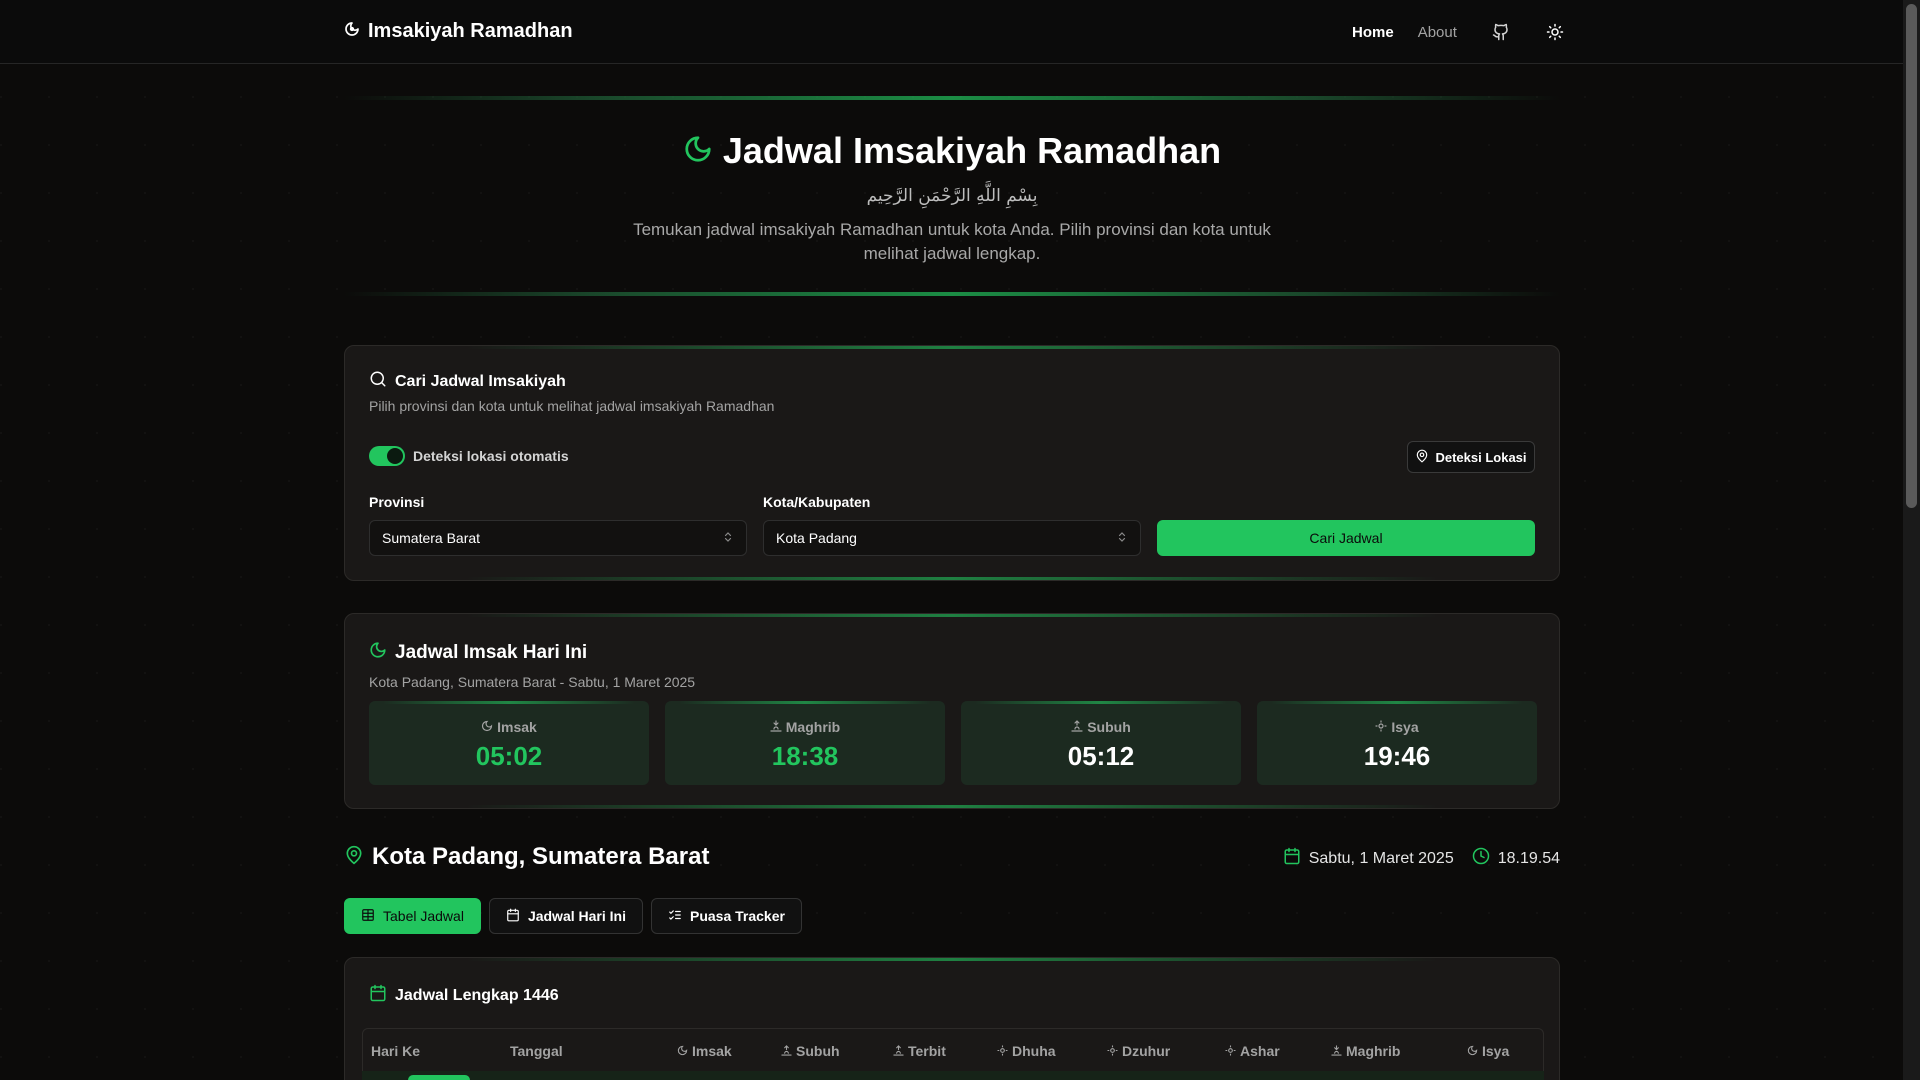 The width and height of the screenshot is (1920, 1080). Describe the element at coordinates (378, 381) in the screenshot. I see `search-icon` at that location.